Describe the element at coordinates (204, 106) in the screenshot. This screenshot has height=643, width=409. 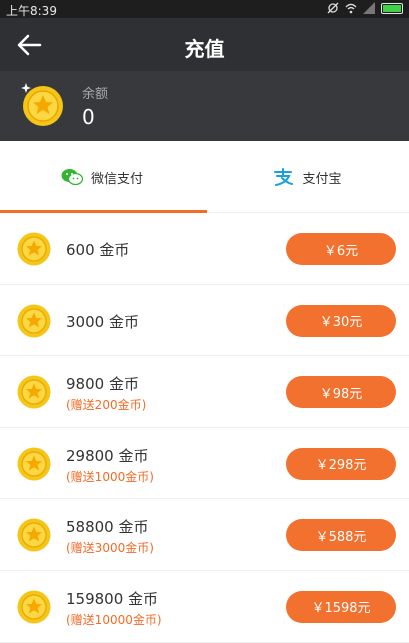
I see `balance-panel: 余额 0` at that location.